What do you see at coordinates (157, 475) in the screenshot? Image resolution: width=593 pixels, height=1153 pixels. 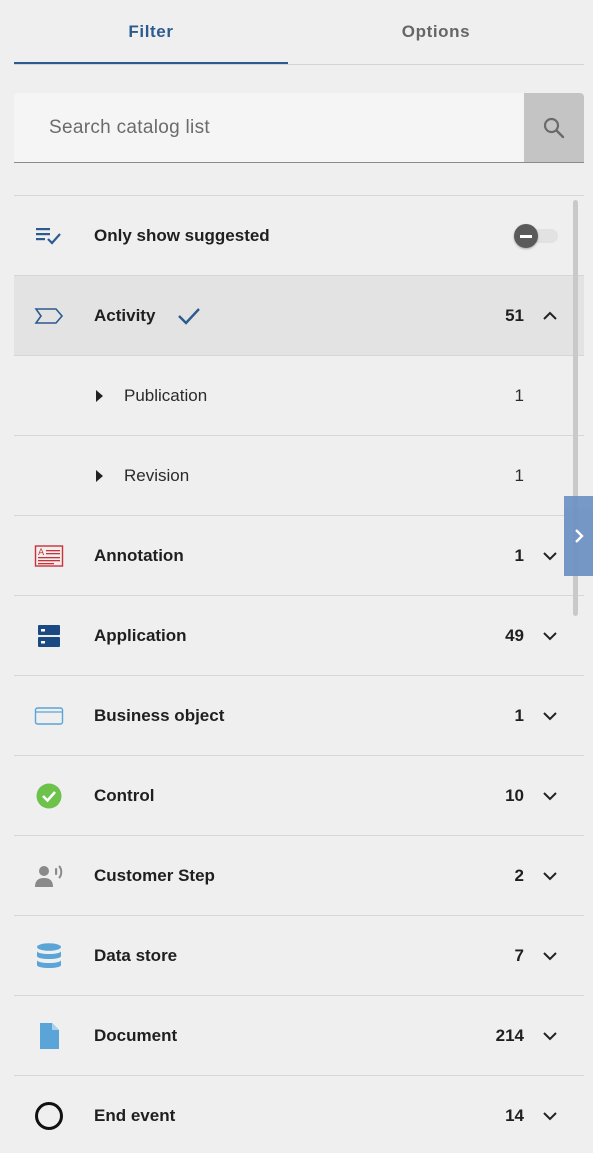 I see `subcategory-label: Revision` at bounding box center [157, 475].